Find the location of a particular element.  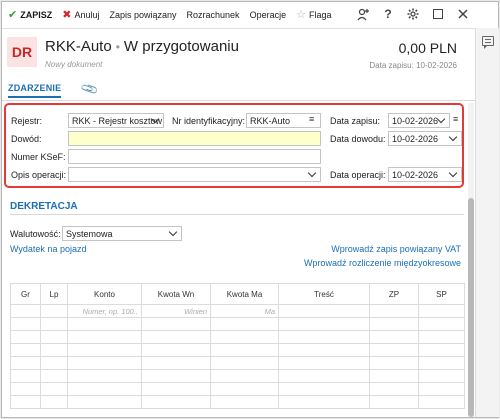

accrual-settlement-link: Wprowadź rozliczenie międzyokresowe is located at coordinates (382, 263).